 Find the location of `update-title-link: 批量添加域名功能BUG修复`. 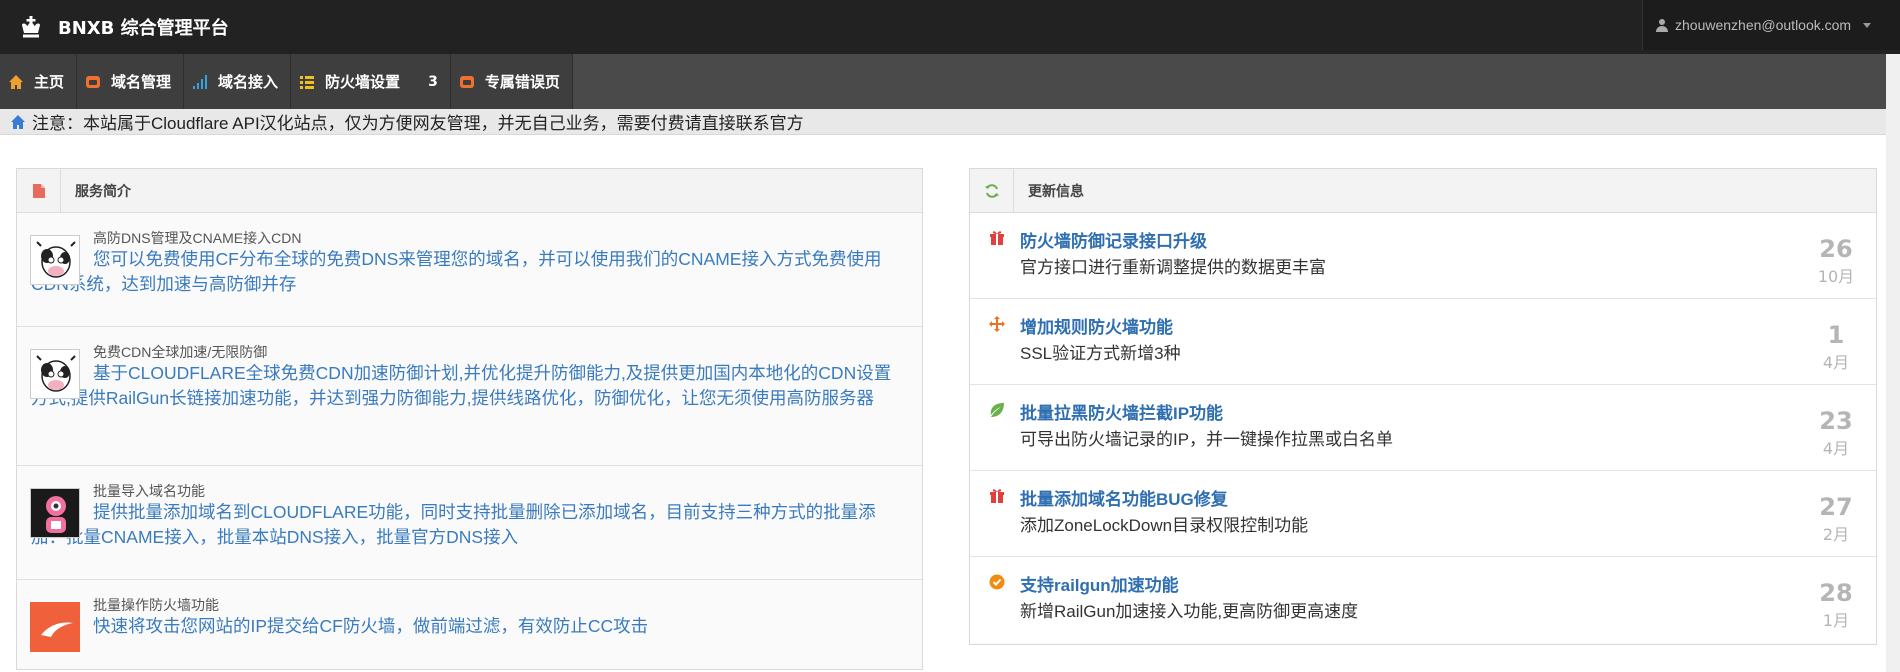

update-title-link: 批量添加域名功能BUG修复 is located at coordinates (1124, 497).